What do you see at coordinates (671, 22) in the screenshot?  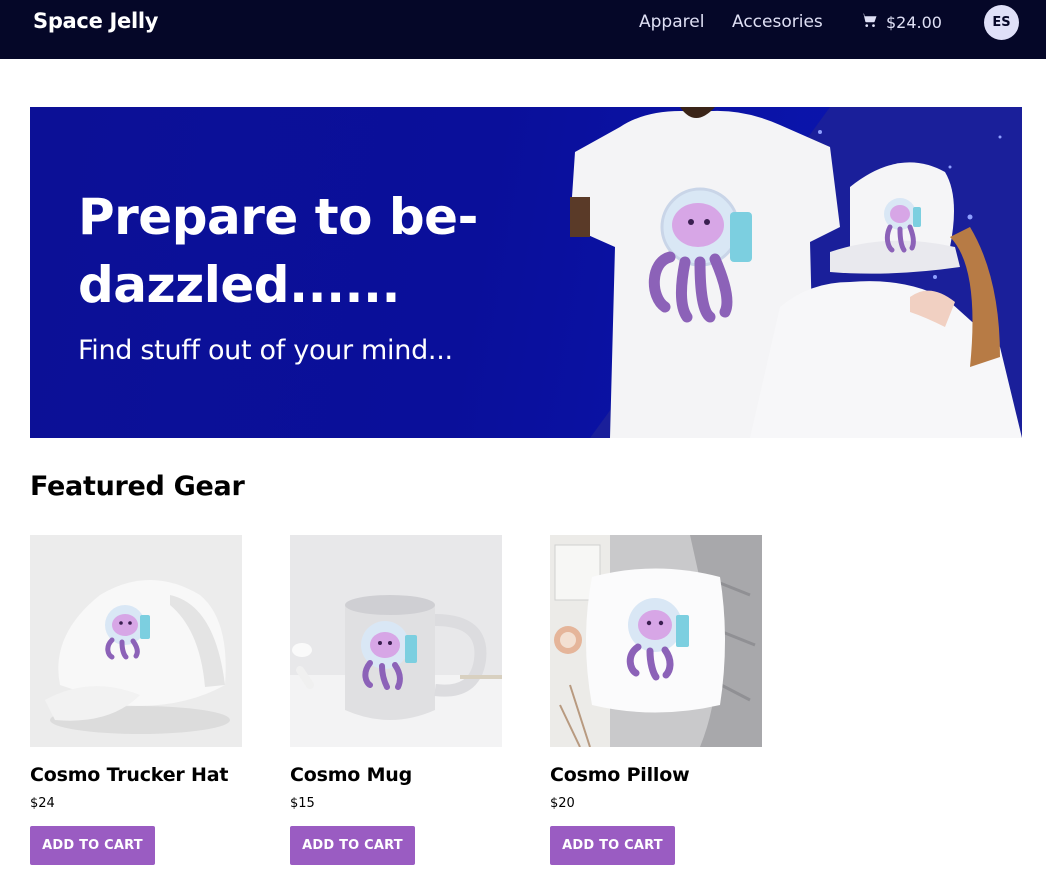 I see `nav-link-apparel: Apparel` at bounding box center [671, 22].